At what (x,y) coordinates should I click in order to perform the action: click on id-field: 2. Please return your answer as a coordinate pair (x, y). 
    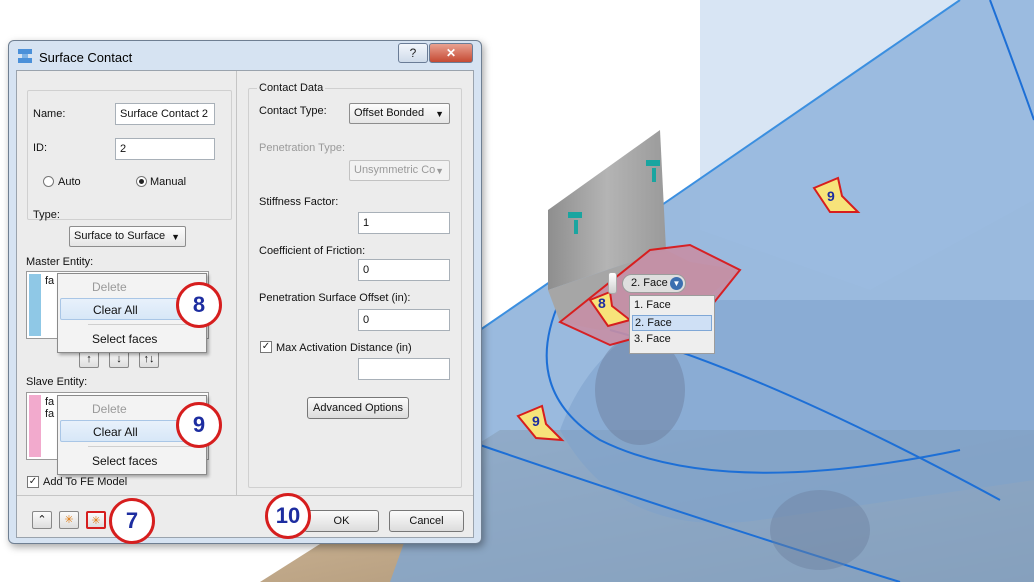
    Looking at the image, I should click on (165, 149).